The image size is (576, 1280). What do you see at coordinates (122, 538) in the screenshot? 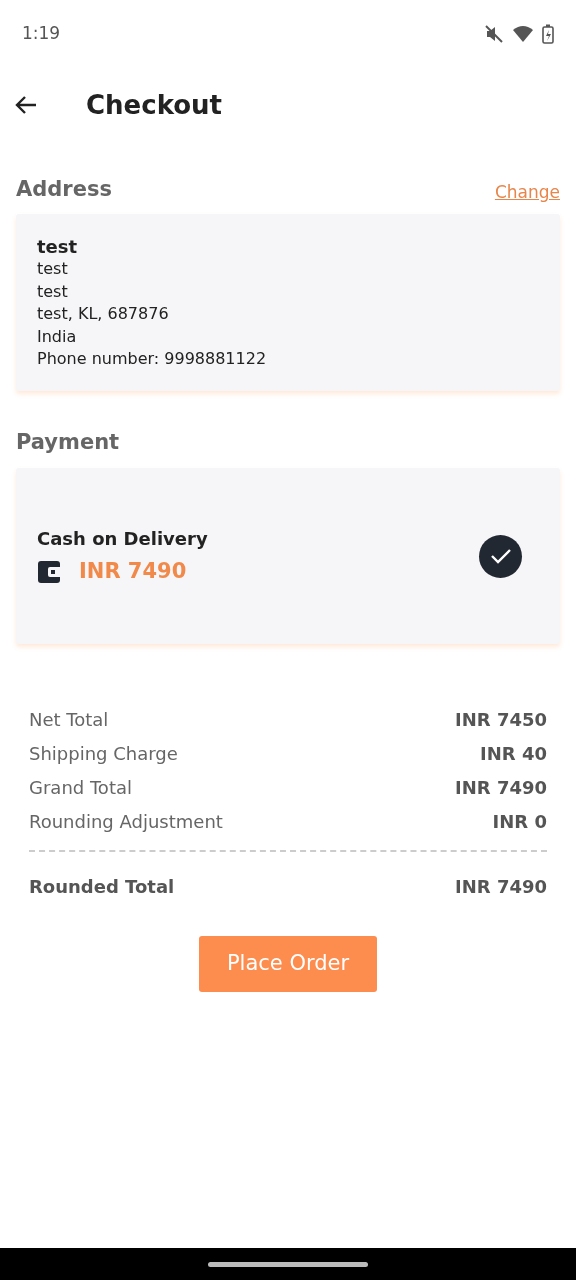
I see `payment-method: Cash on Delivery` at bounding box center [122, 538].